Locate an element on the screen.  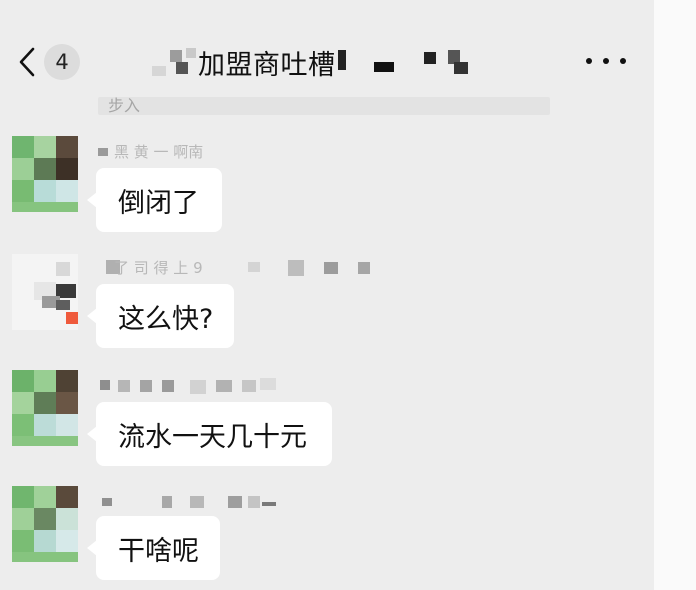
sender-name-text: 了 司 得 上 9 is located at coordinates (158, 268).